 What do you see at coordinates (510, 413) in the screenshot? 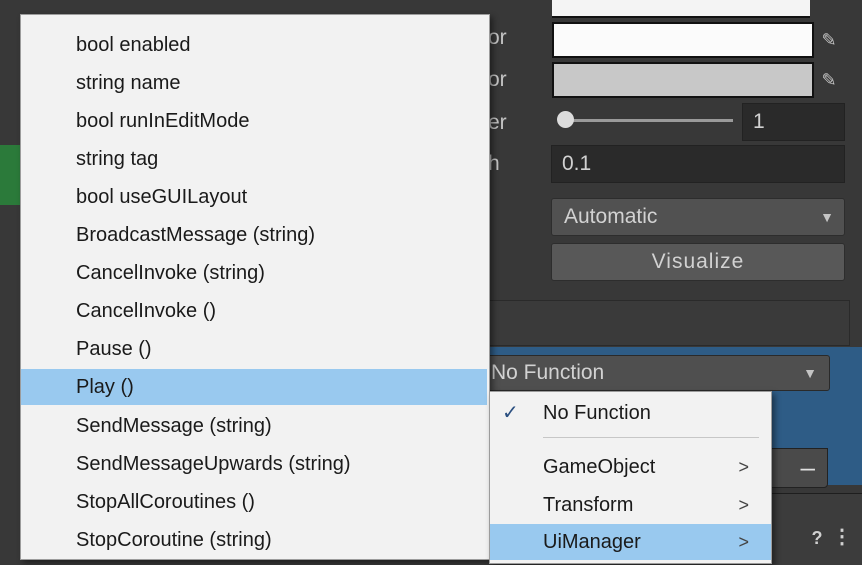
I see `checkmark-icon: ✓` at bounding box center [510, 413].